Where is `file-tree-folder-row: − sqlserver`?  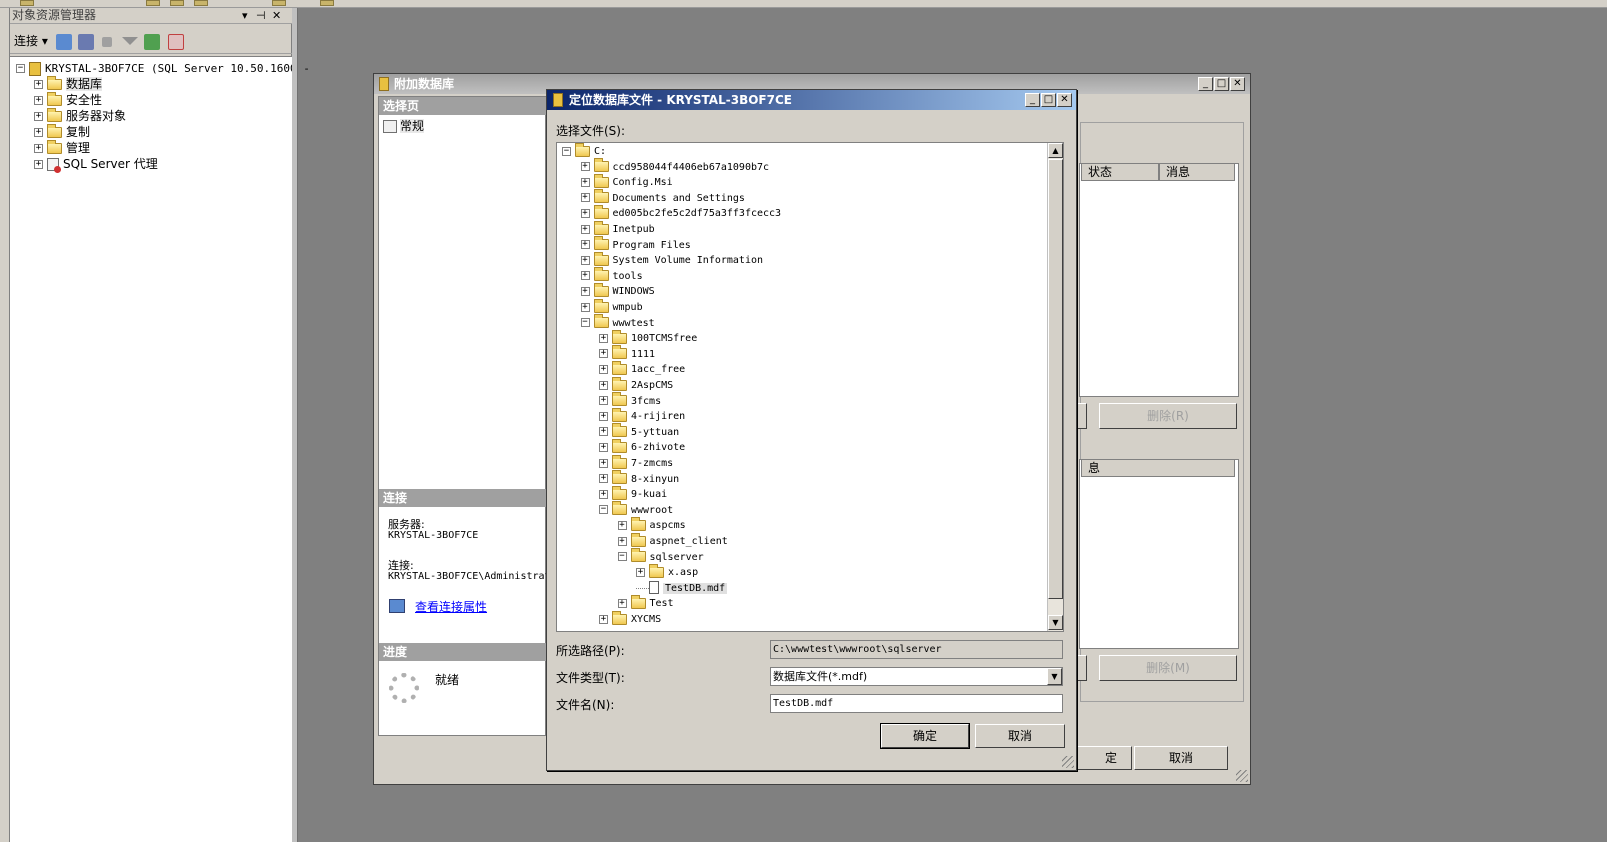 file-tree-folder-row: − sqlserver is located at coordinates (660, 556).